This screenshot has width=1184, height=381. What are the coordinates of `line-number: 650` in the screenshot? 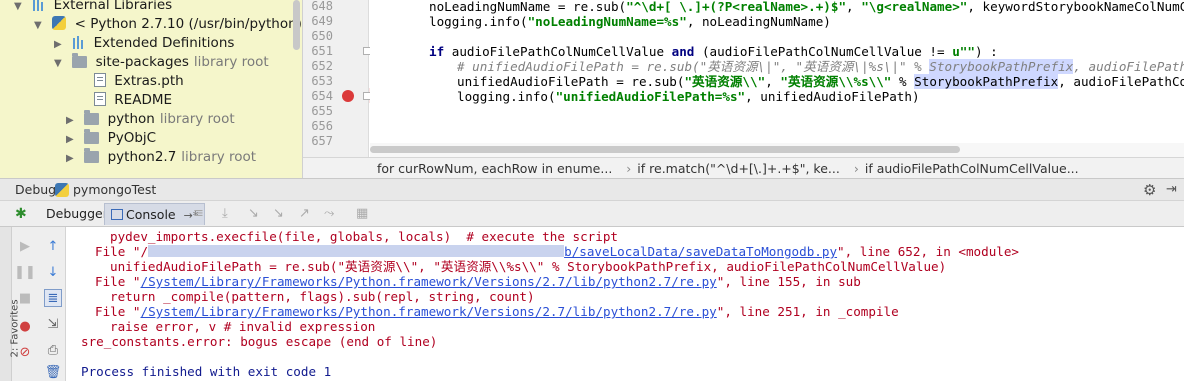 It's located at (322, 36).